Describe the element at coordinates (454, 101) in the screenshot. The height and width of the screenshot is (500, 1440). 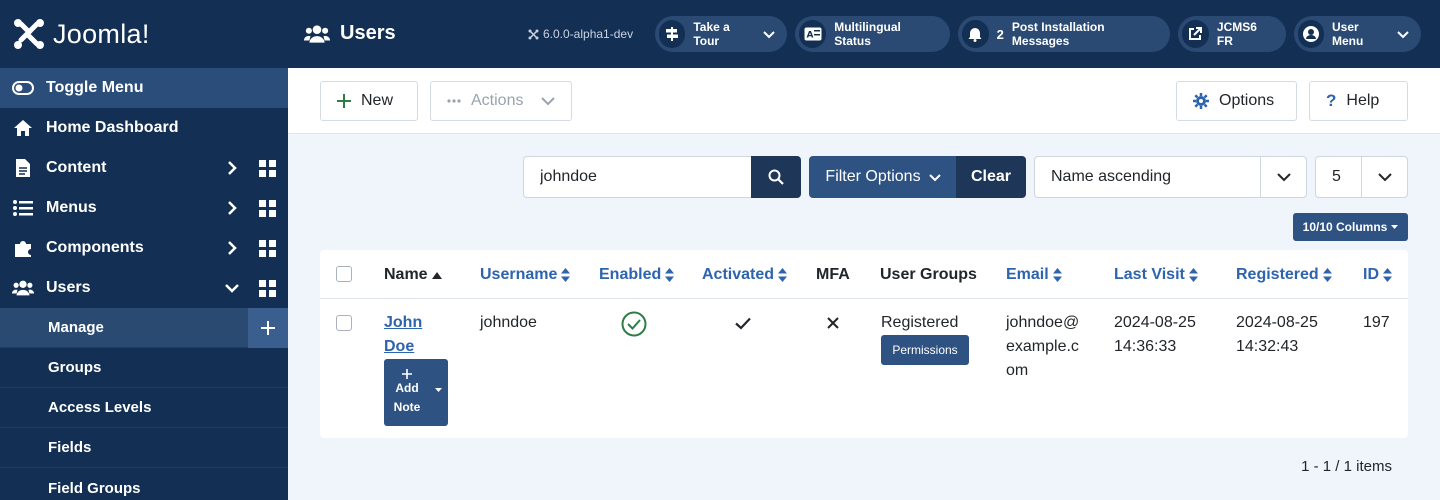
I see `ellipsis-icon` at that location.